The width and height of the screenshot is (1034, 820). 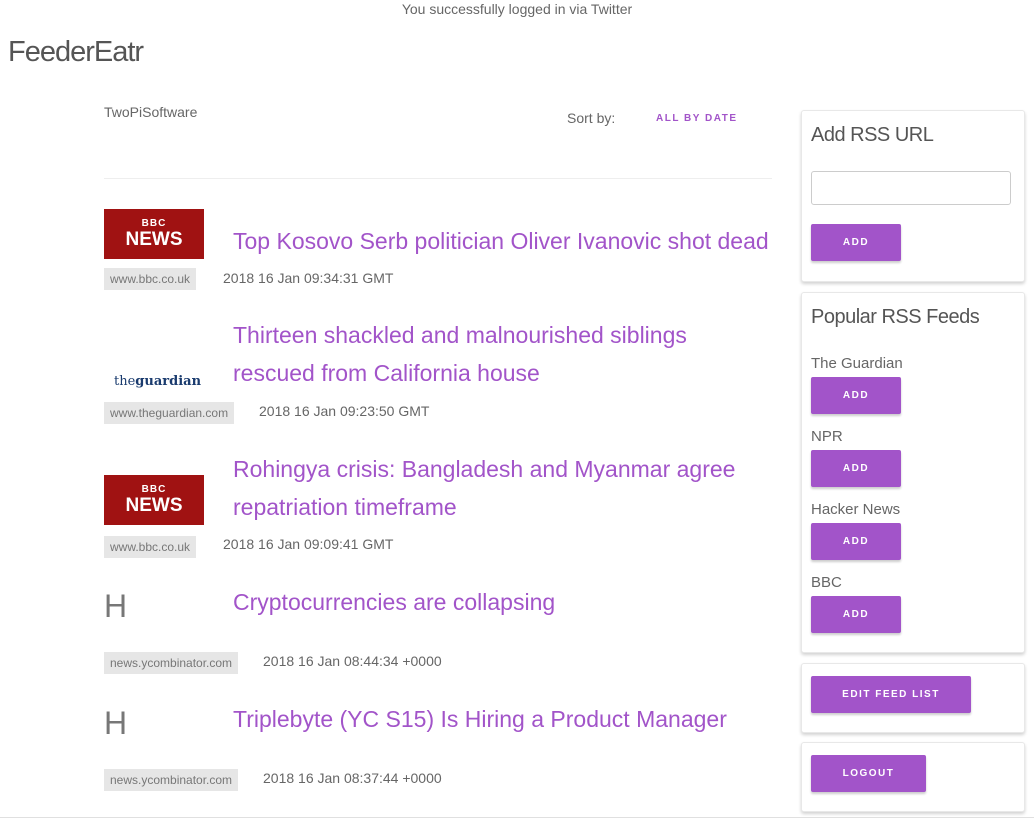 I want to click on page-bottom-divider, so click(x=517, y=817).